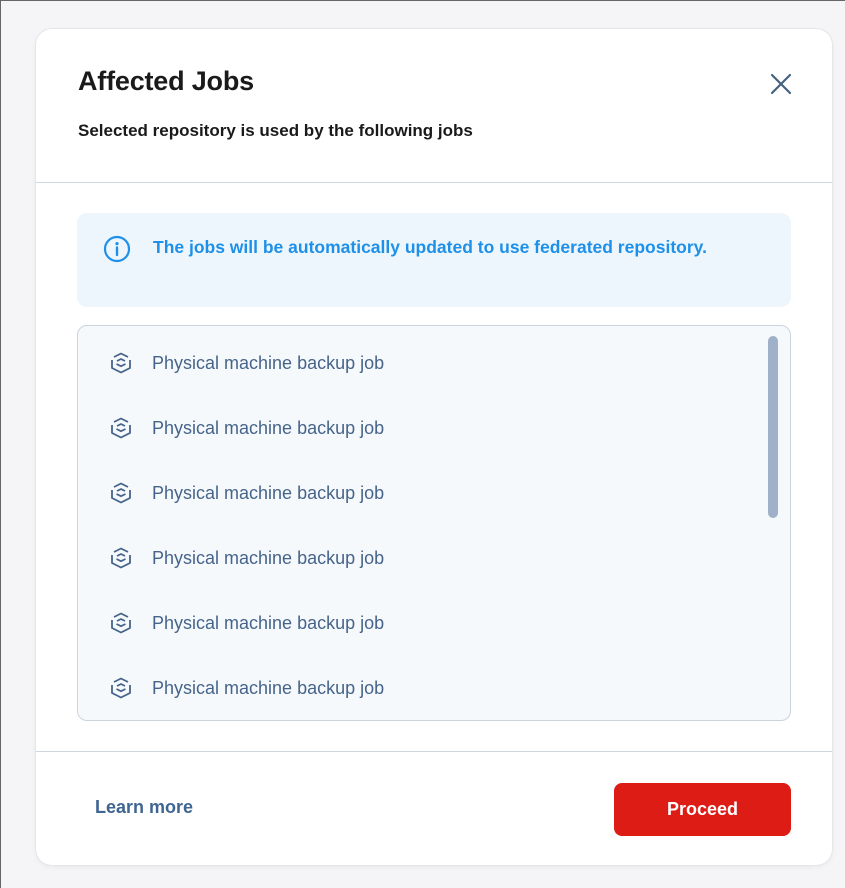  What do you see at coordinates (166, 81) in the screenshot?
I see `dialog-title: Affected Jobs` at bounding box center [166, 81].